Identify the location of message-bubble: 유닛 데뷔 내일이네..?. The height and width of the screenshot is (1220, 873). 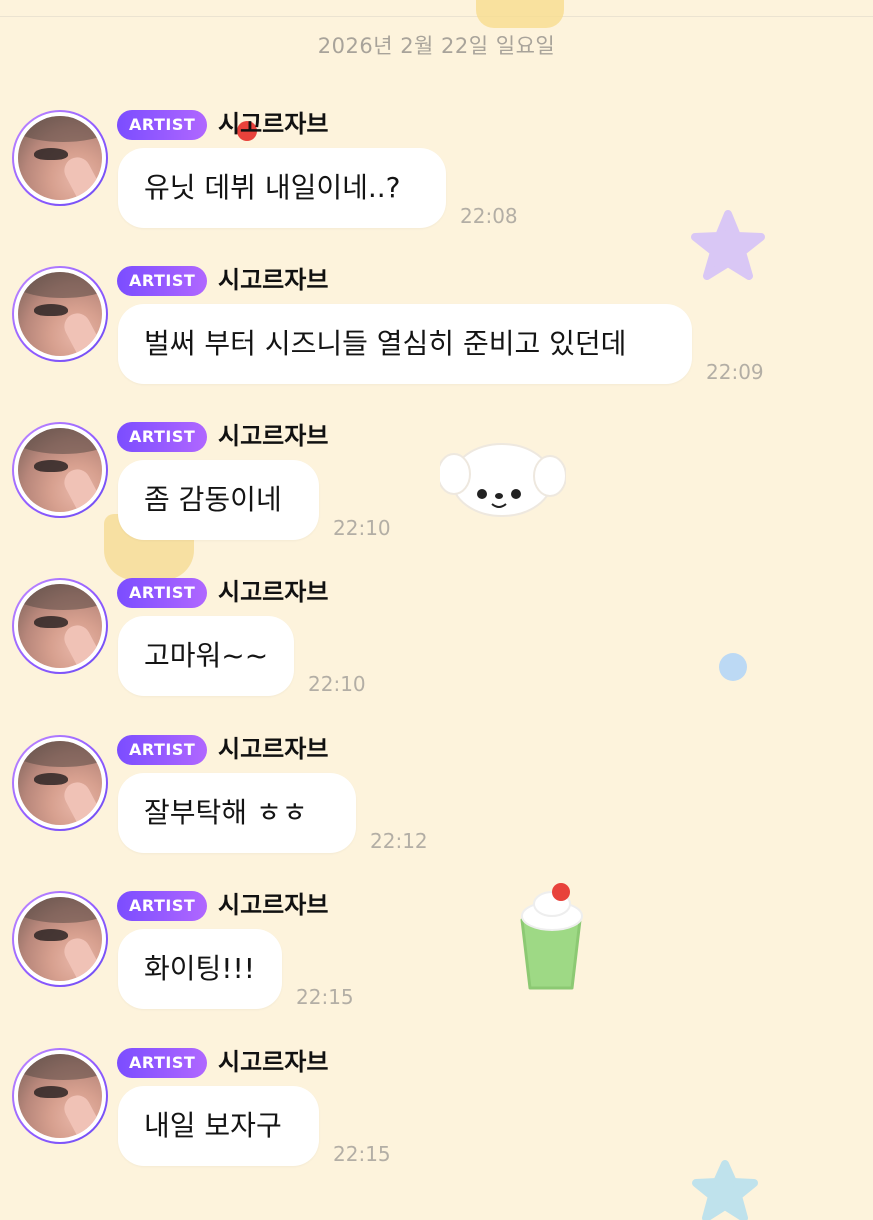
(282, 188).